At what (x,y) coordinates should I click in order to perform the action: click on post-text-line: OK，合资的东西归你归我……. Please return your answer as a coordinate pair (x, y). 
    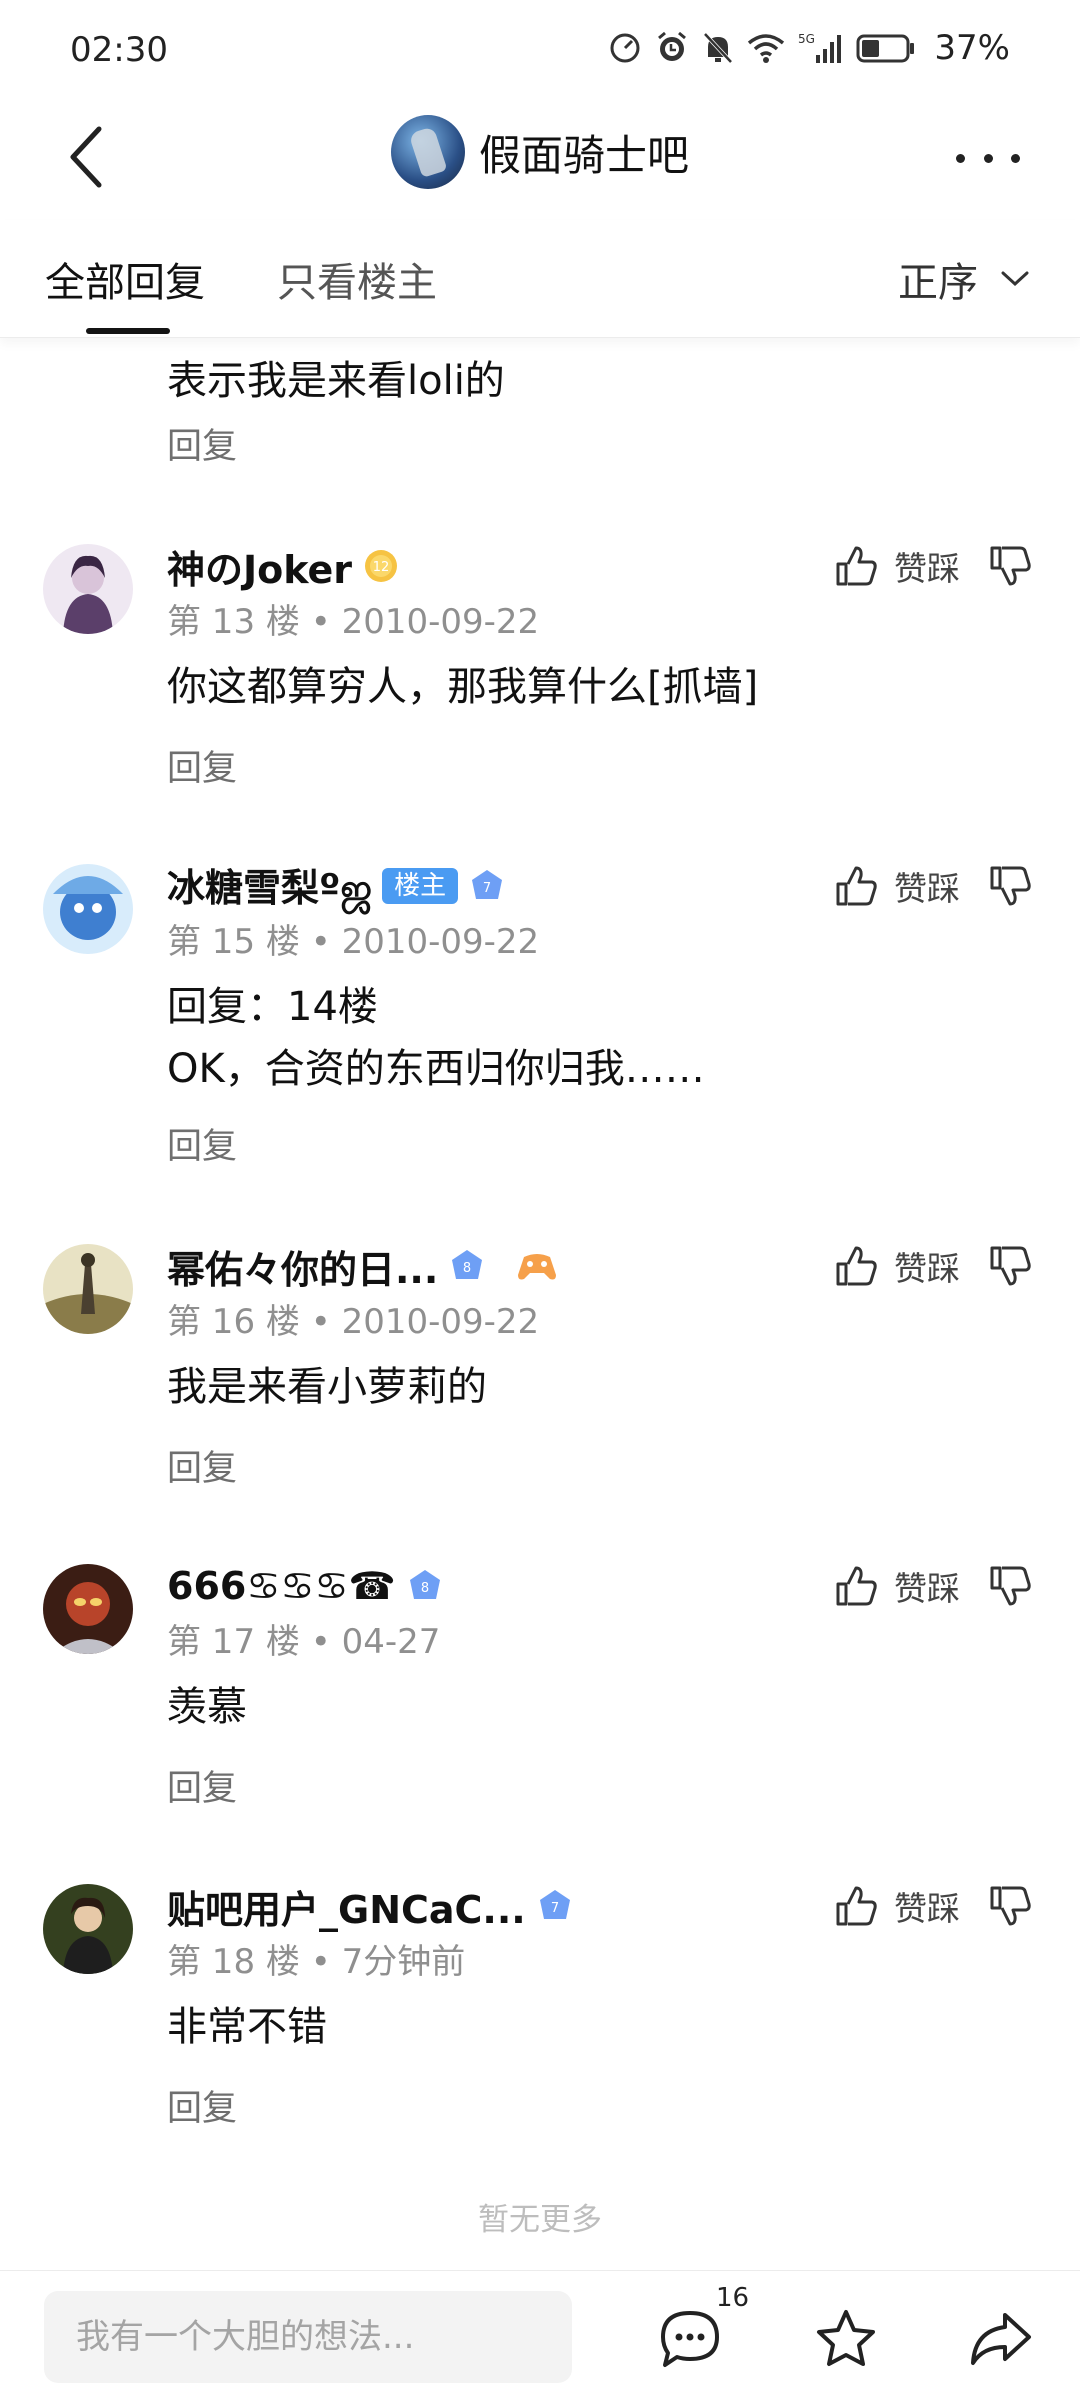
    Looking at the image, I should click on (436, 1069).